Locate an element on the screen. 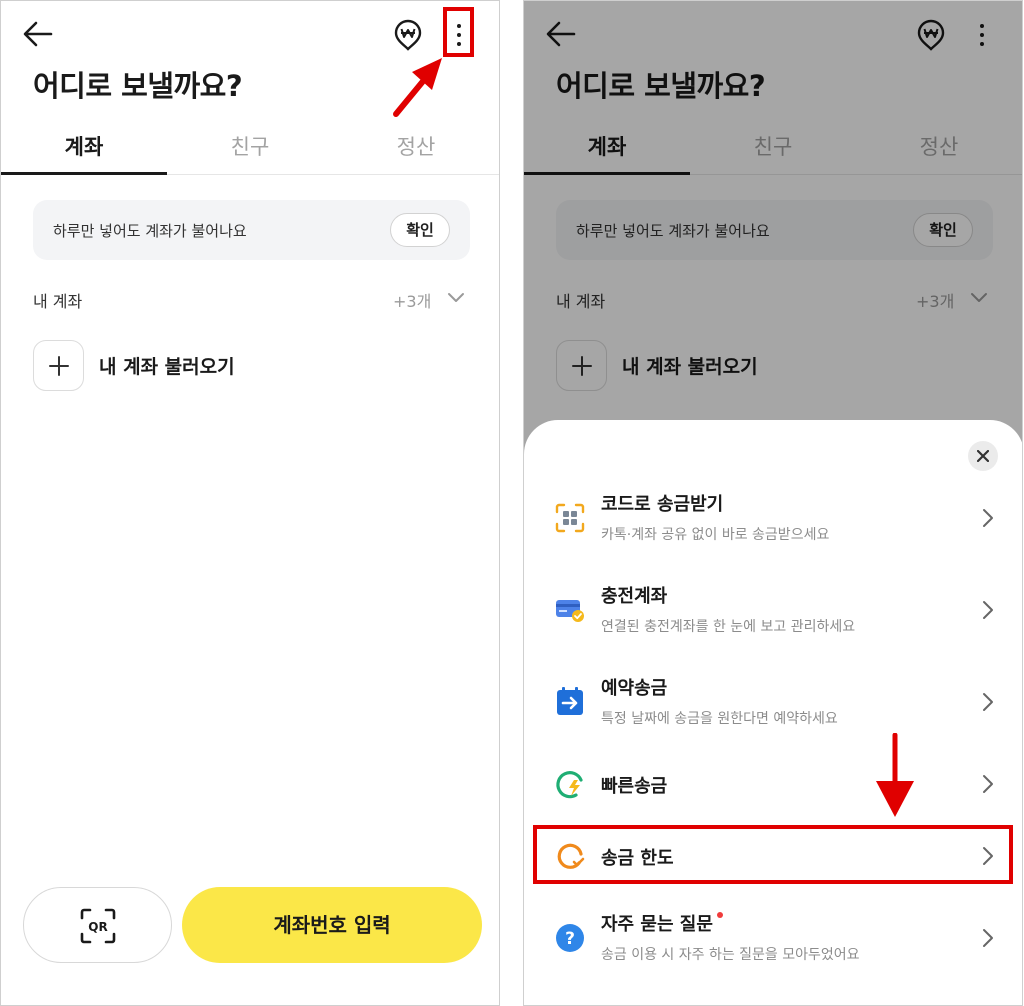 This screenshot has height=1006, width=1024. tab-account: 계좌 is located at coordinates (84, 147).